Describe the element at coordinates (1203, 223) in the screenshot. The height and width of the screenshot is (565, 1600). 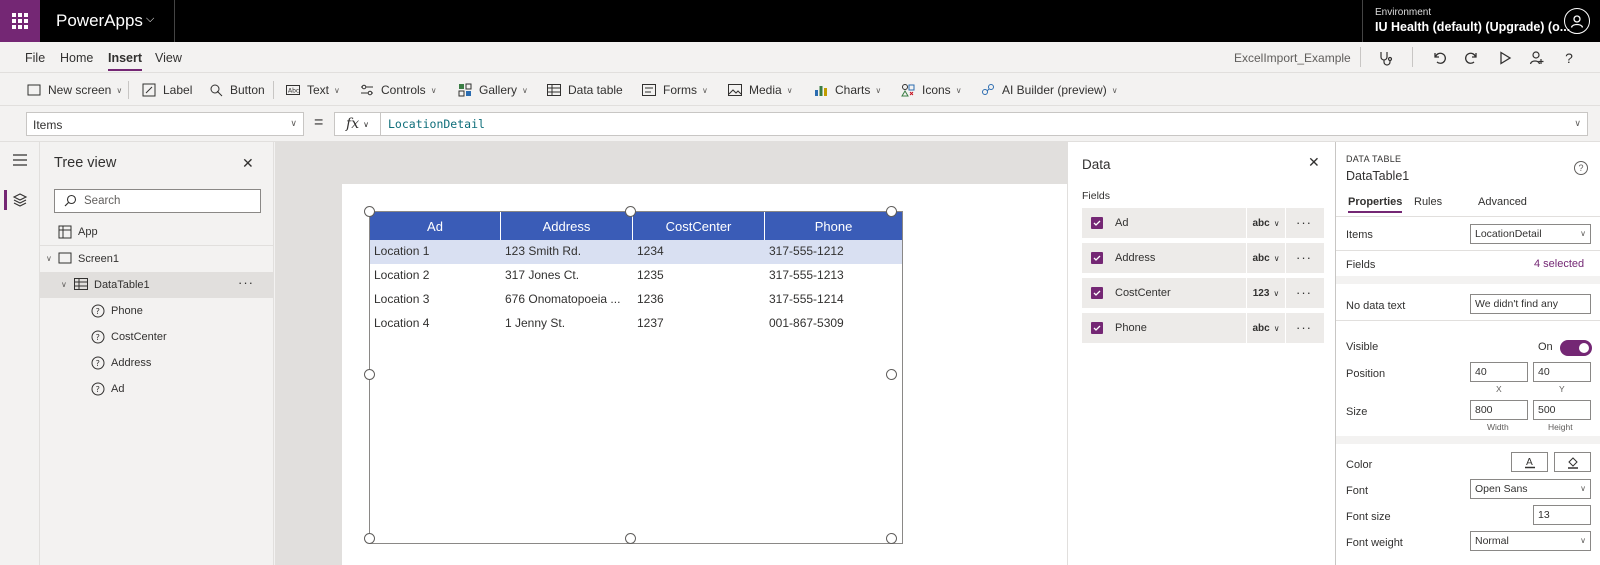
I see `field-row-ad: Ad abc ∨ ···` at that location.